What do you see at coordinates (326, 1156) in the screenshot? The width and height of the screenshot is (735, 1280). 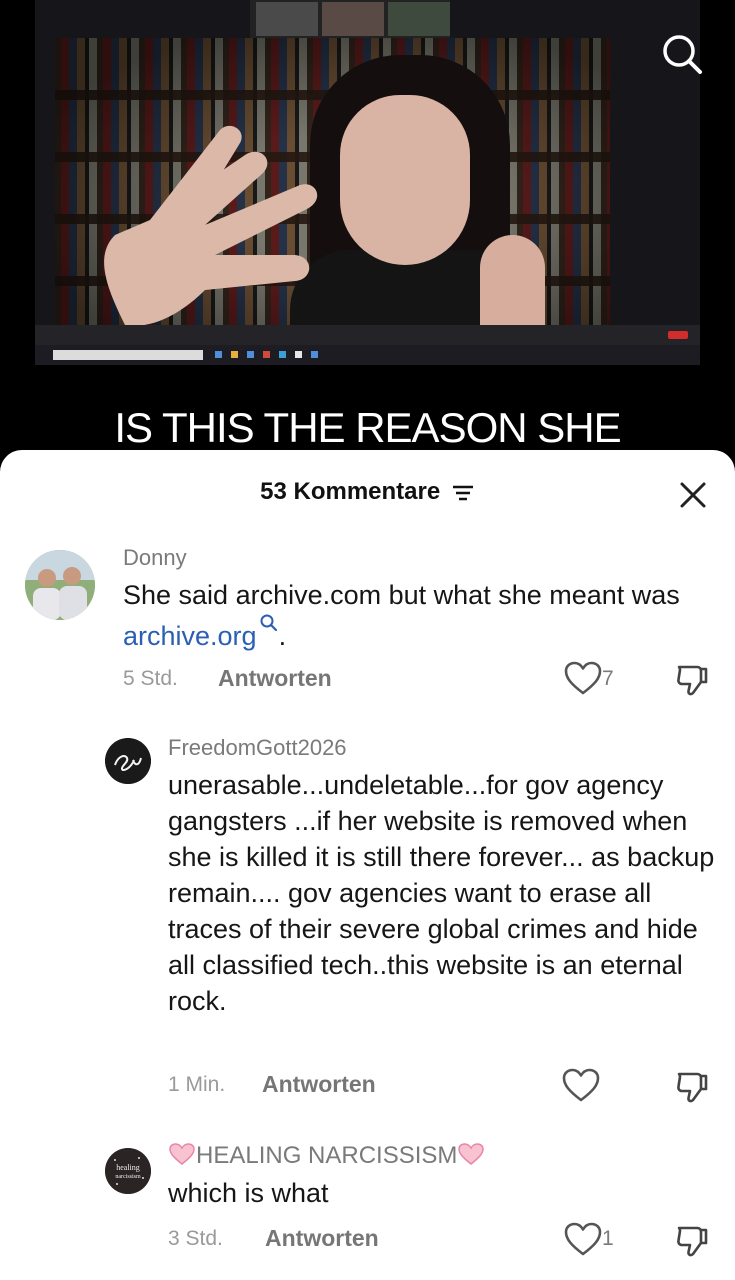 I see `comment-username: HEALING NARCISSISM` at bounding box center [326, 1156].